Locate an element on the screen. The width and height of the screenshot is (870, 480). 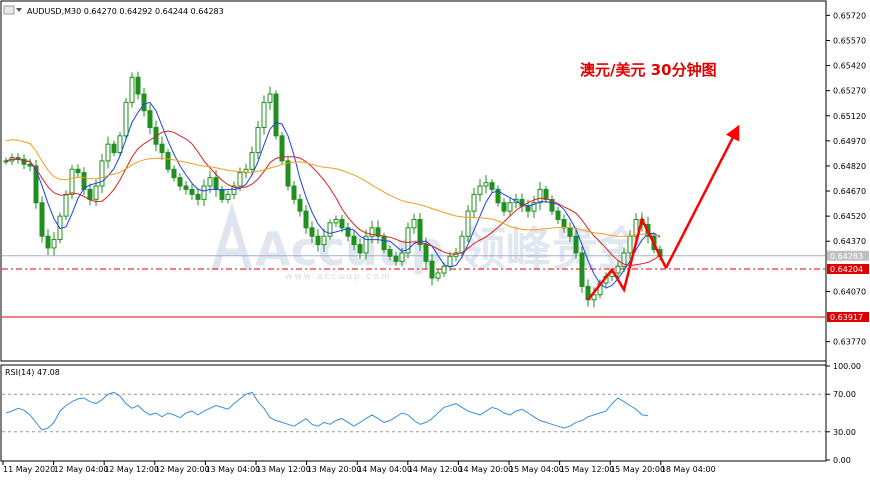
price-tick-label: 0.65570 is located at coordinates (849, 40).